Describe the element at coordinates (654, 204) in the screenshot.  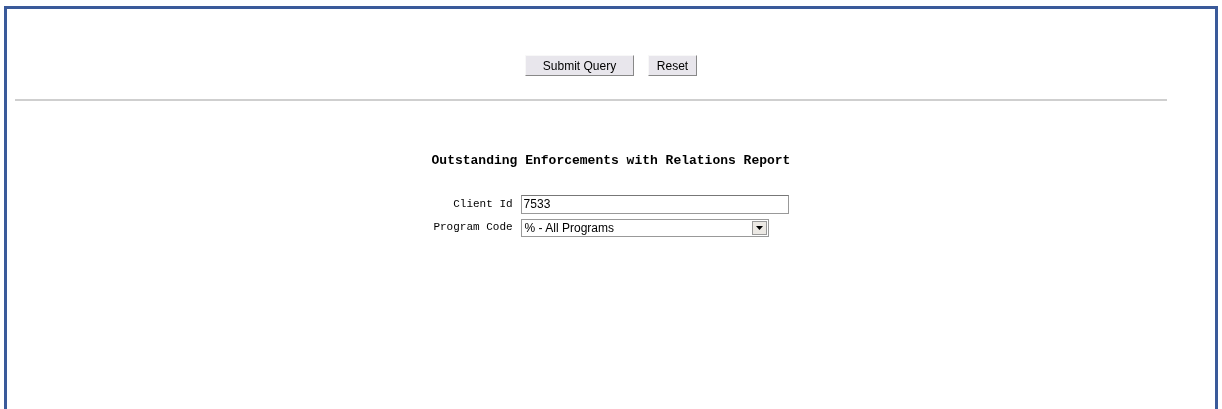
I see `client-id-field: 7533` at that location.